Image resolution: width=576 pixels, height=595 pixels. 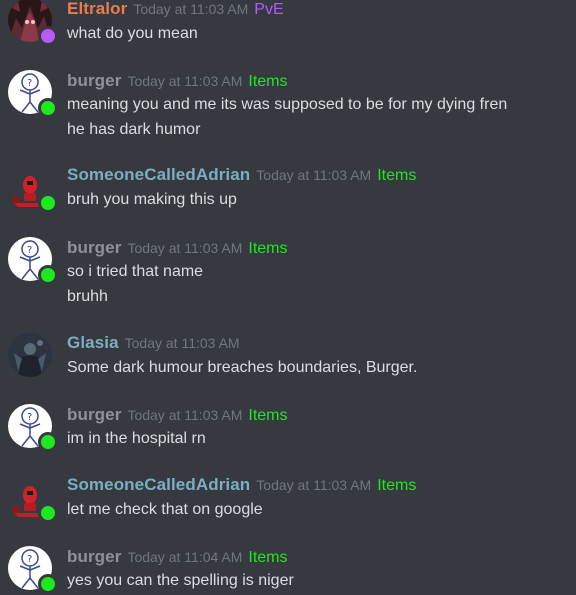 I want to click on message-text: bruhh, so click(x=87, y=296).